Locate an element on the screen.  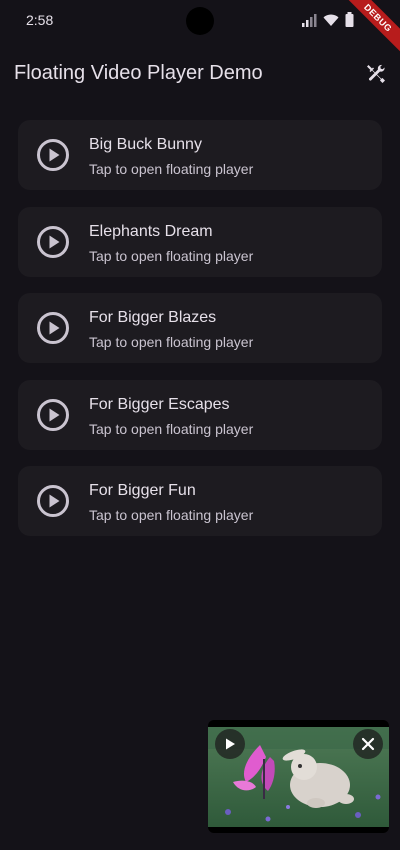
video-title: For Bigger Escapes is located at coordinates (159, 404).